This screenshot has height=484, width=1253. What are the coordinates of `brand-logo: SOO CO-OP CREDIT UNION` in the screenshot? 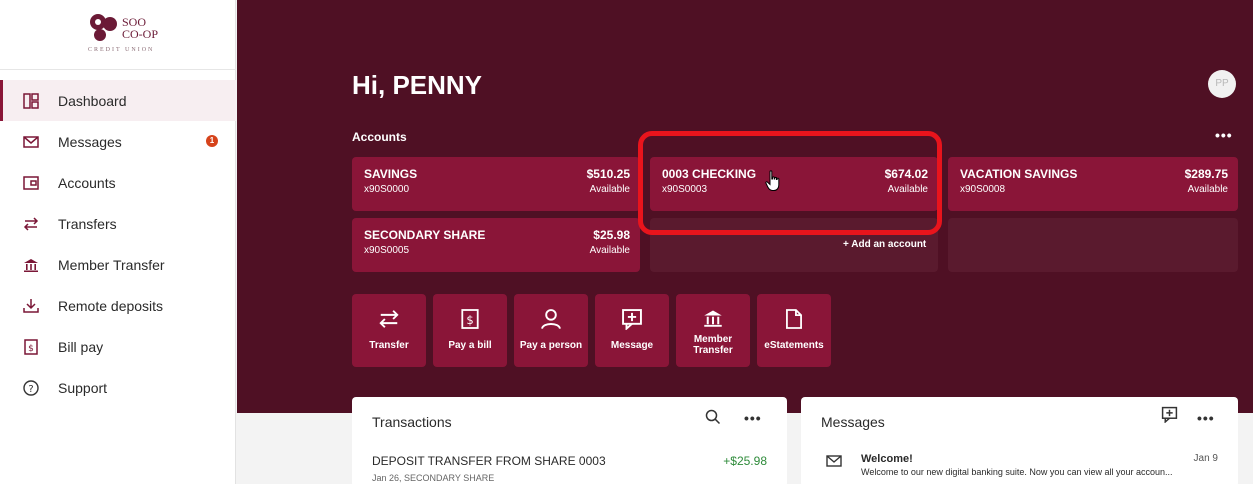 It's located at (118, 35).